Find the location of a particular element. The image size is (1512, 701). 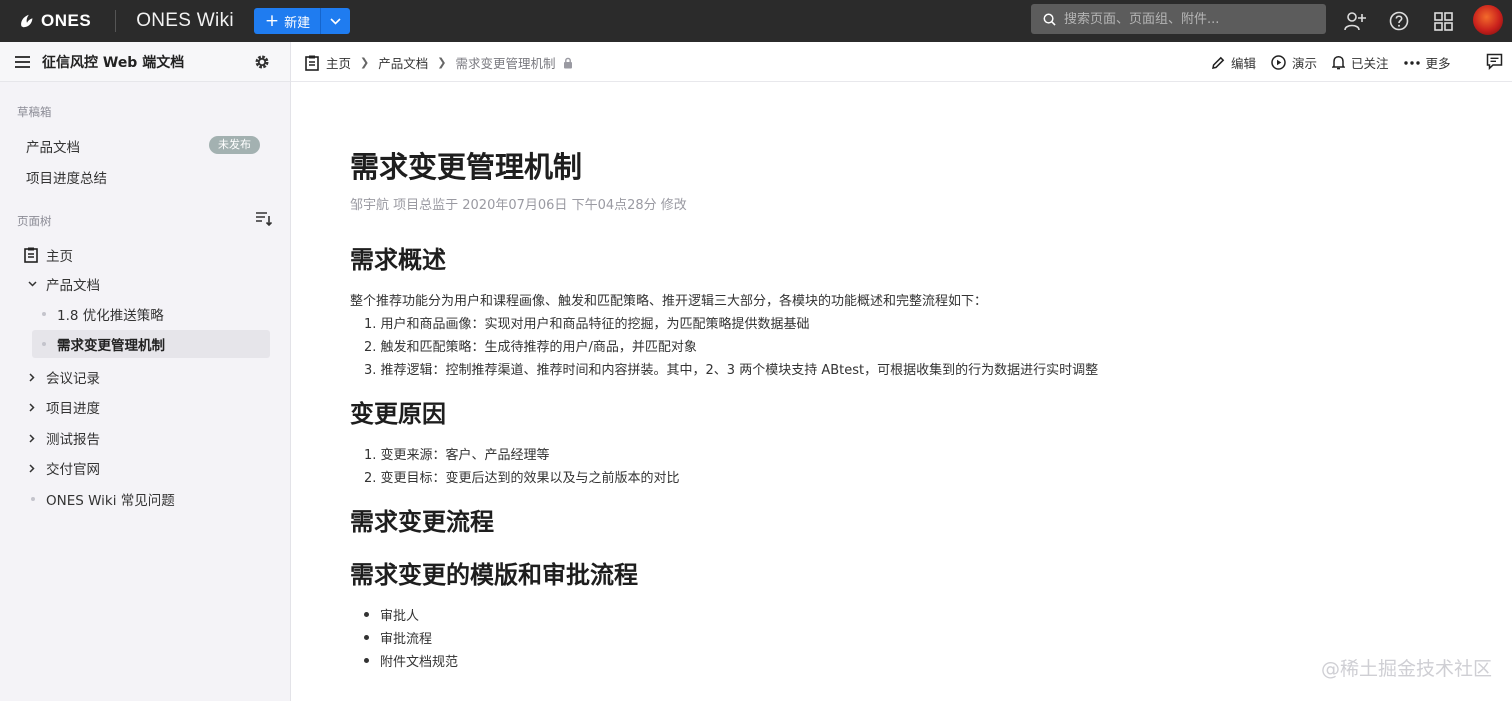

bullet-list-item: 审批人 is located at coordinates (391, 614).